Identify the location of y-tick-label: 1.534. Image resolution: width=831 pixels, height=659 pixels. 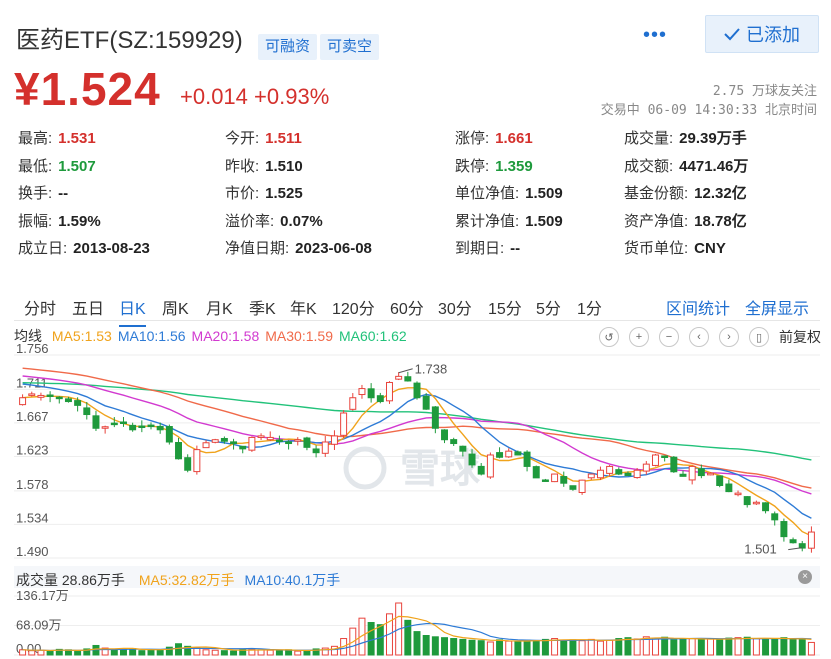
(32, 517).